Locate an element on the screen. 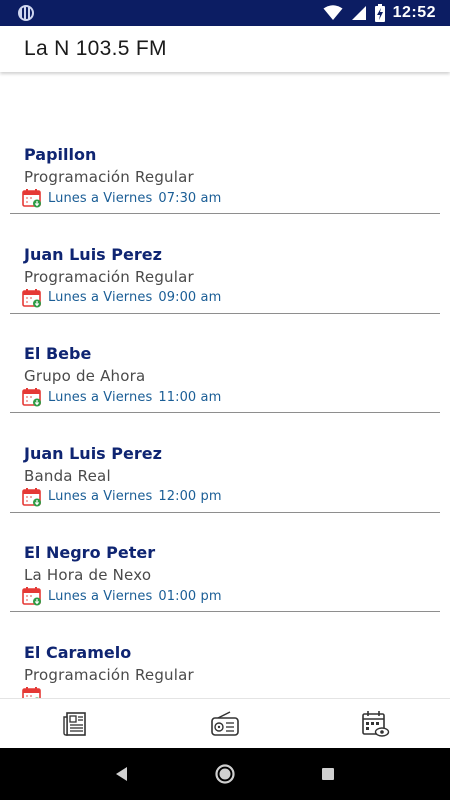  program-name: La Hora de Nexo is located at coordinates (88, 575).